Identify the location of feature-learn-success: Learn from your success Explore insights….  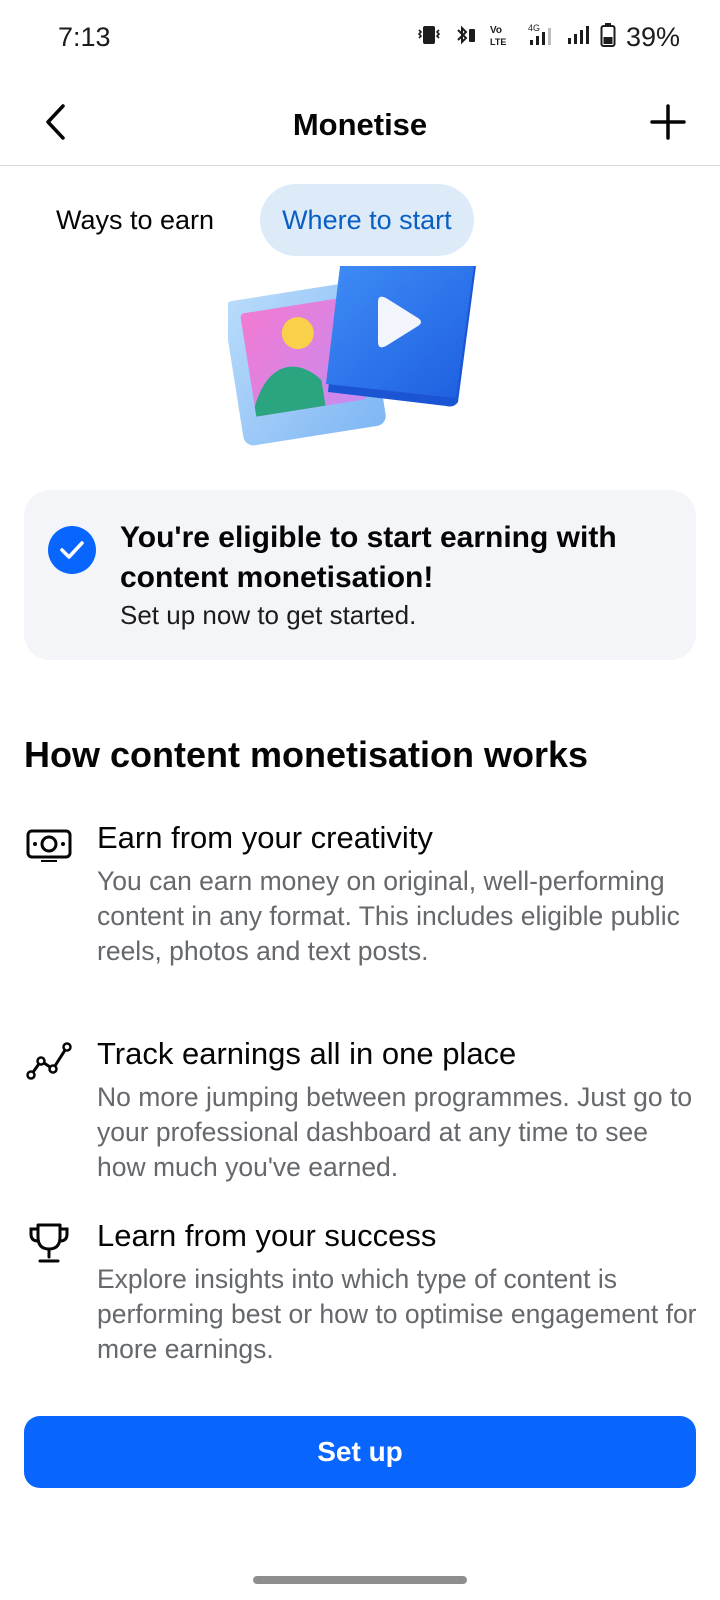
(364, 1291).